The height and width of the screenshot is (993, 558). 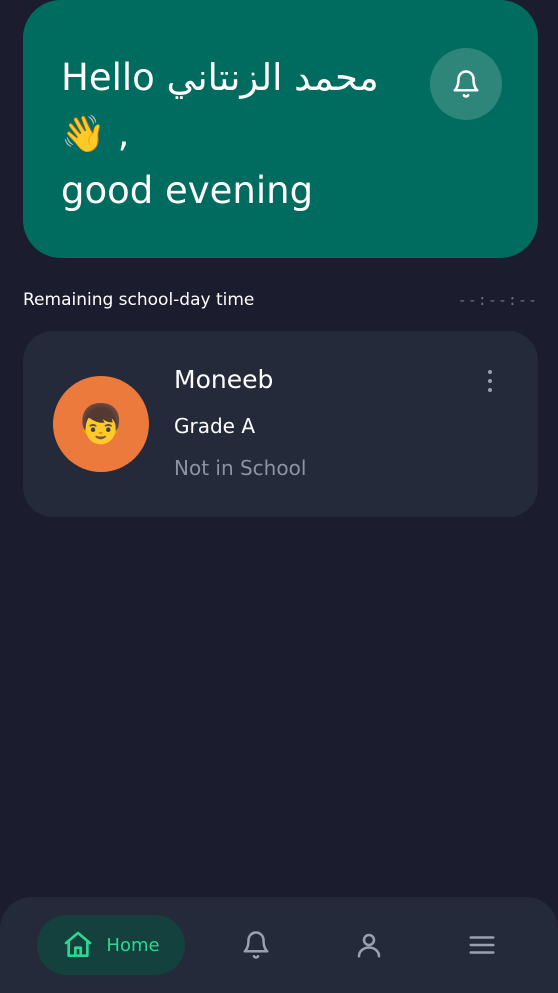 I want to click on nav-home-label: Home, so click(x=133, y=945).